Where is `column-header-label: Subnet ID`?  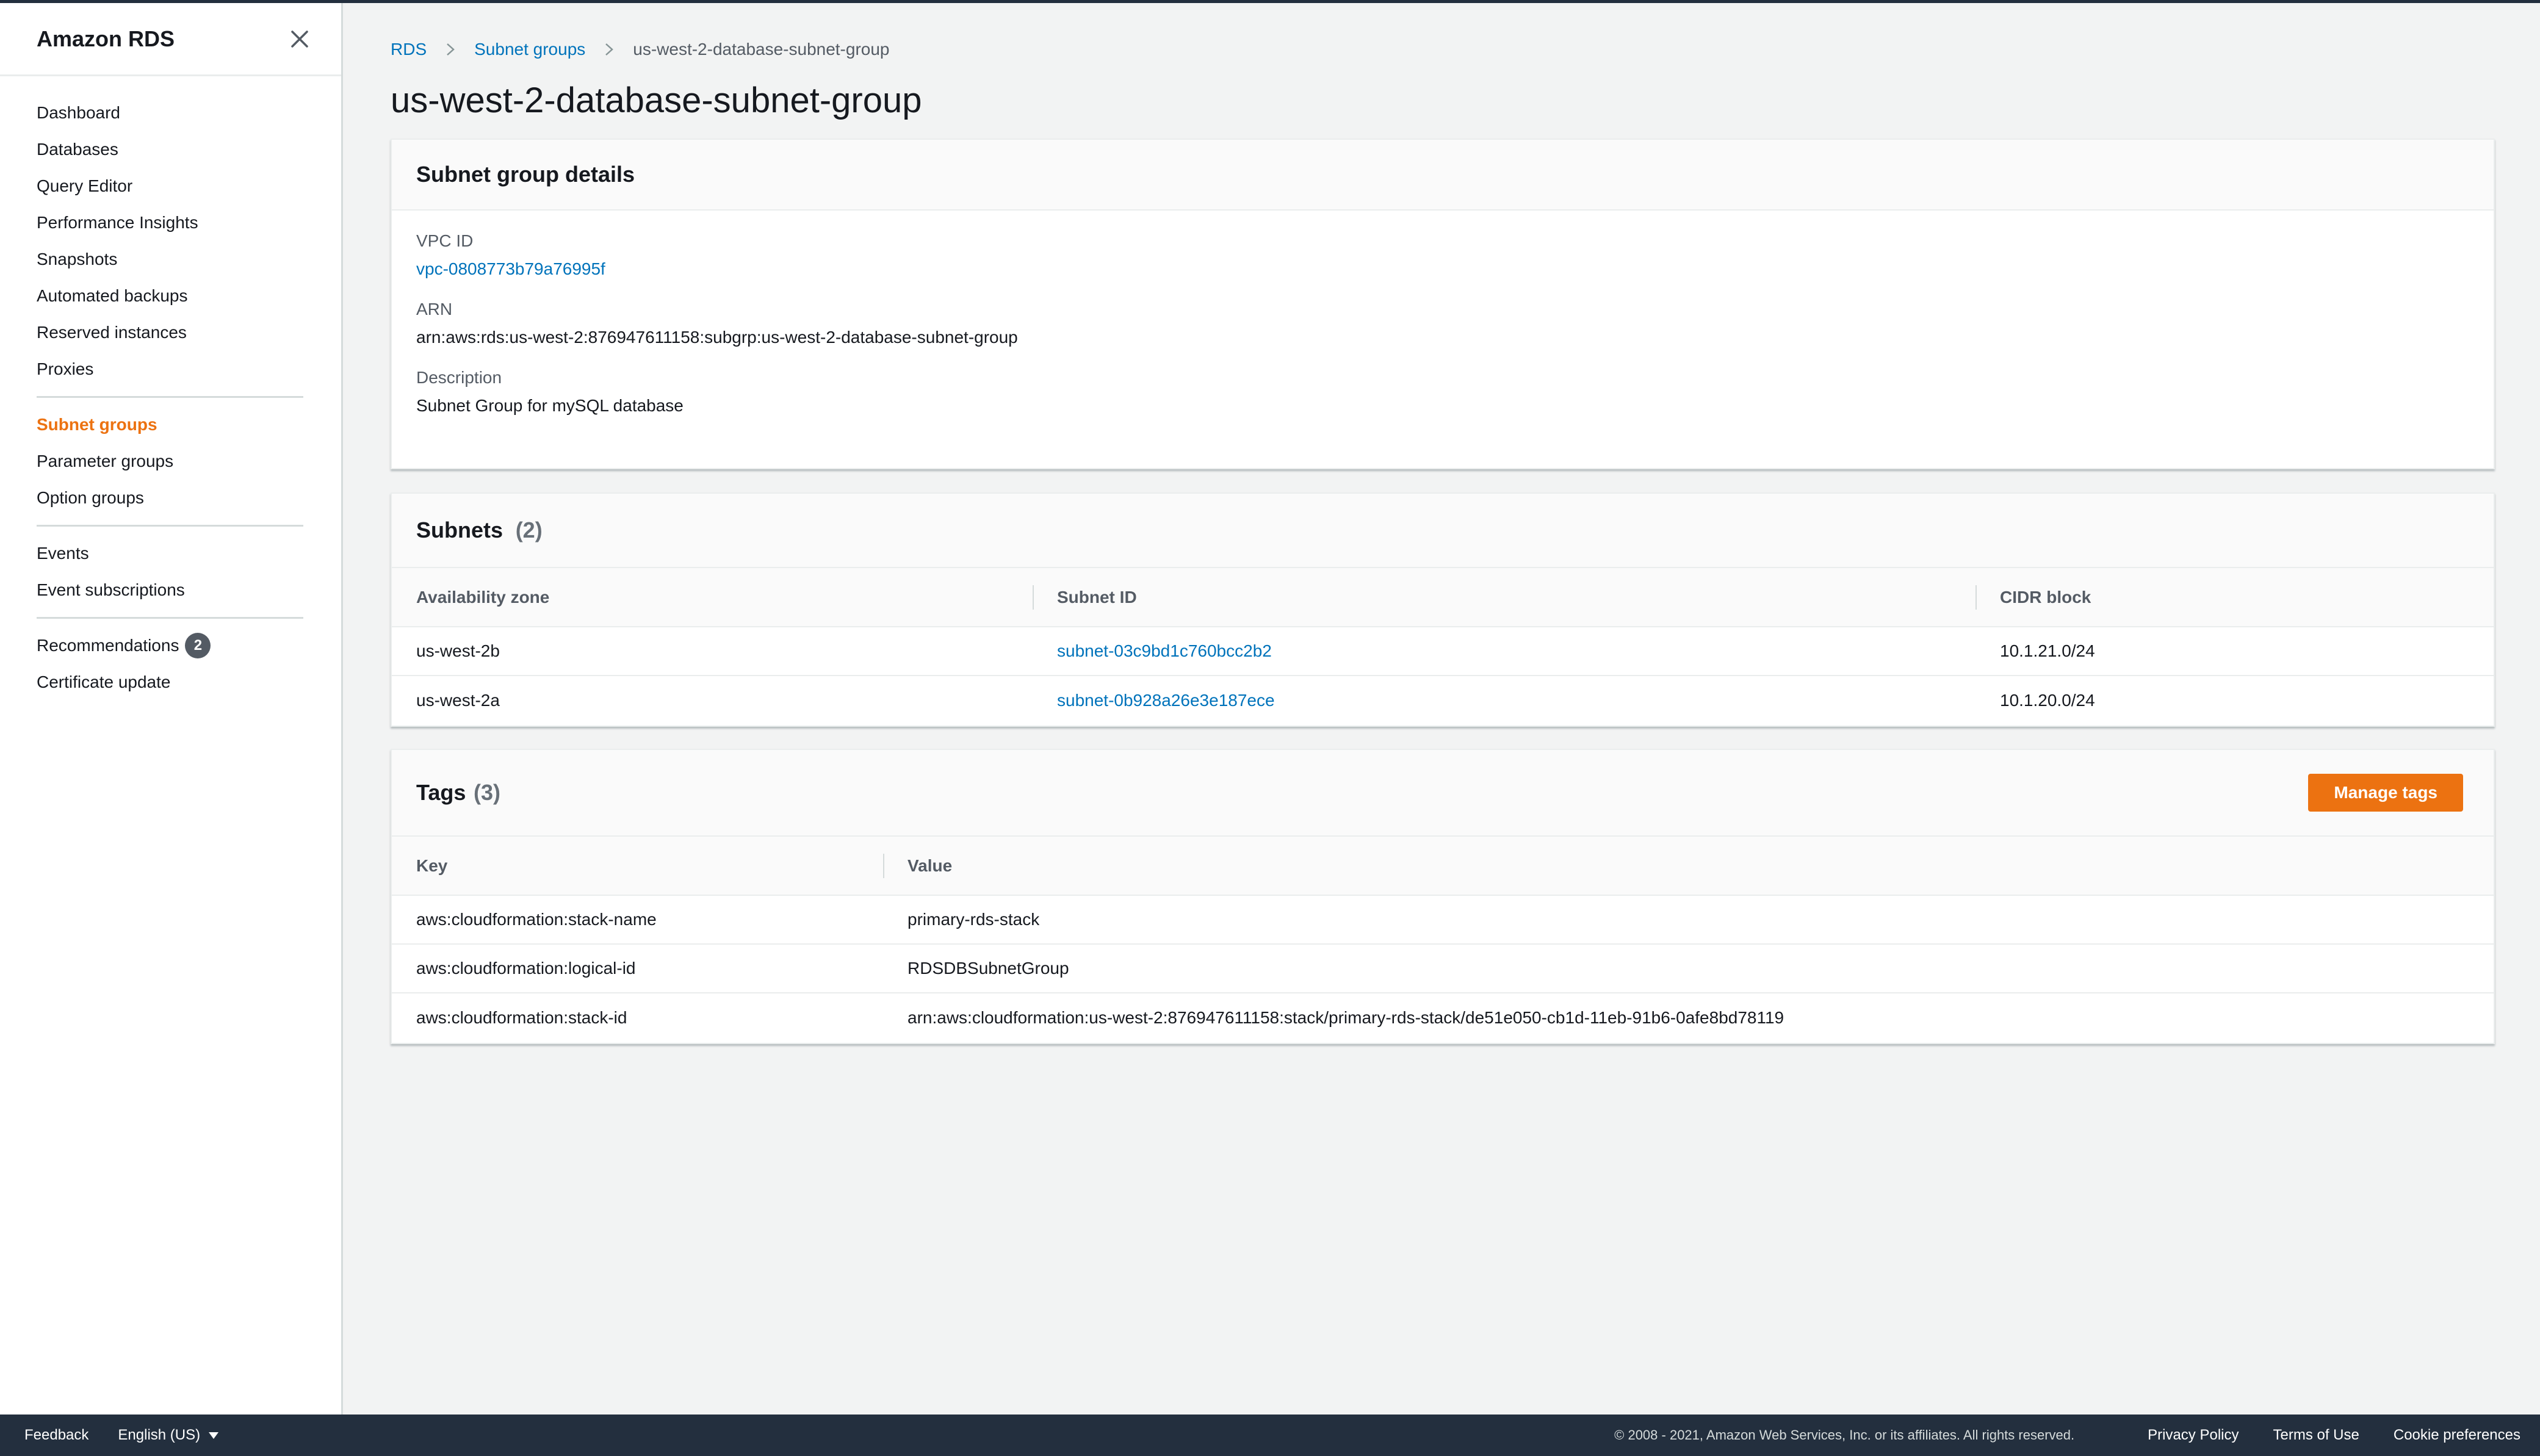
column-header-label: Subnet ID is located at coordinates (1097, 597).